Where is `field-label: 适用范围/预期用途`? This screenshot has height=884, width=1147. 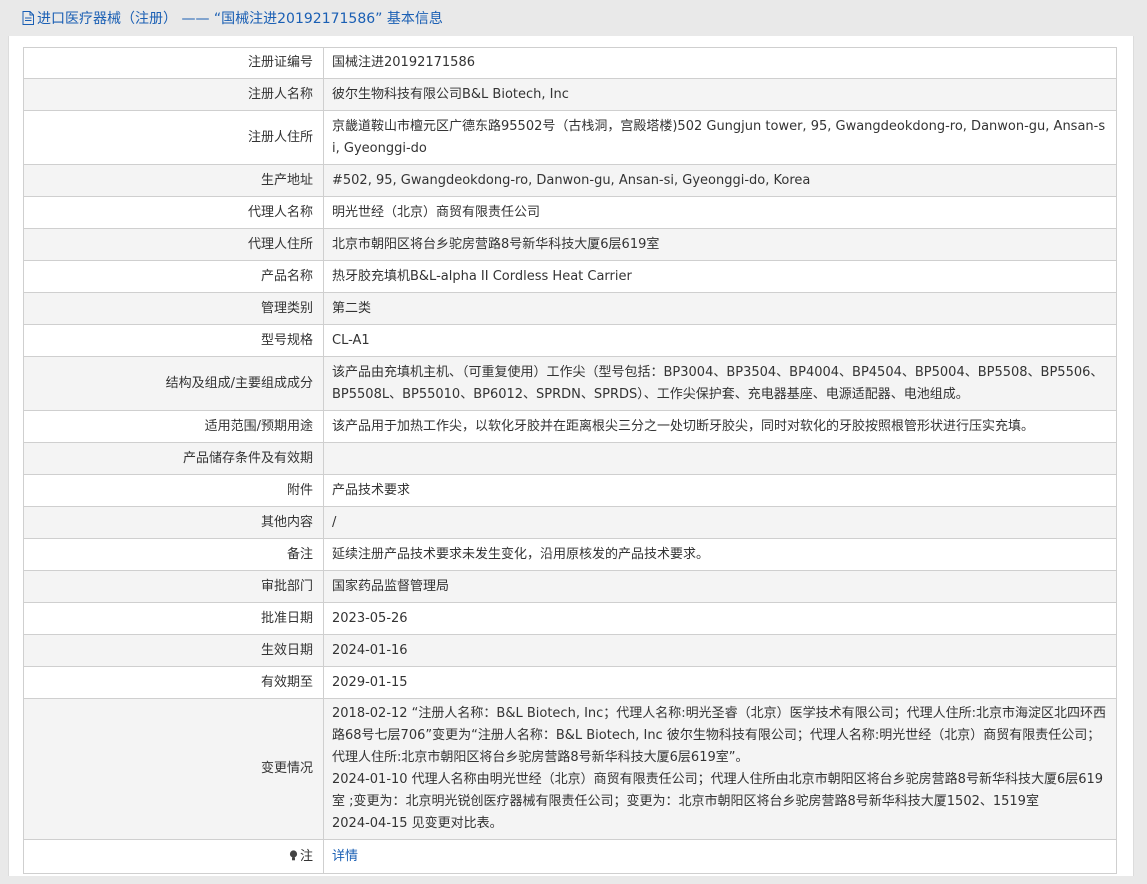 field-label: 适用范围/预期用途 is located at coordinates (173, 426).